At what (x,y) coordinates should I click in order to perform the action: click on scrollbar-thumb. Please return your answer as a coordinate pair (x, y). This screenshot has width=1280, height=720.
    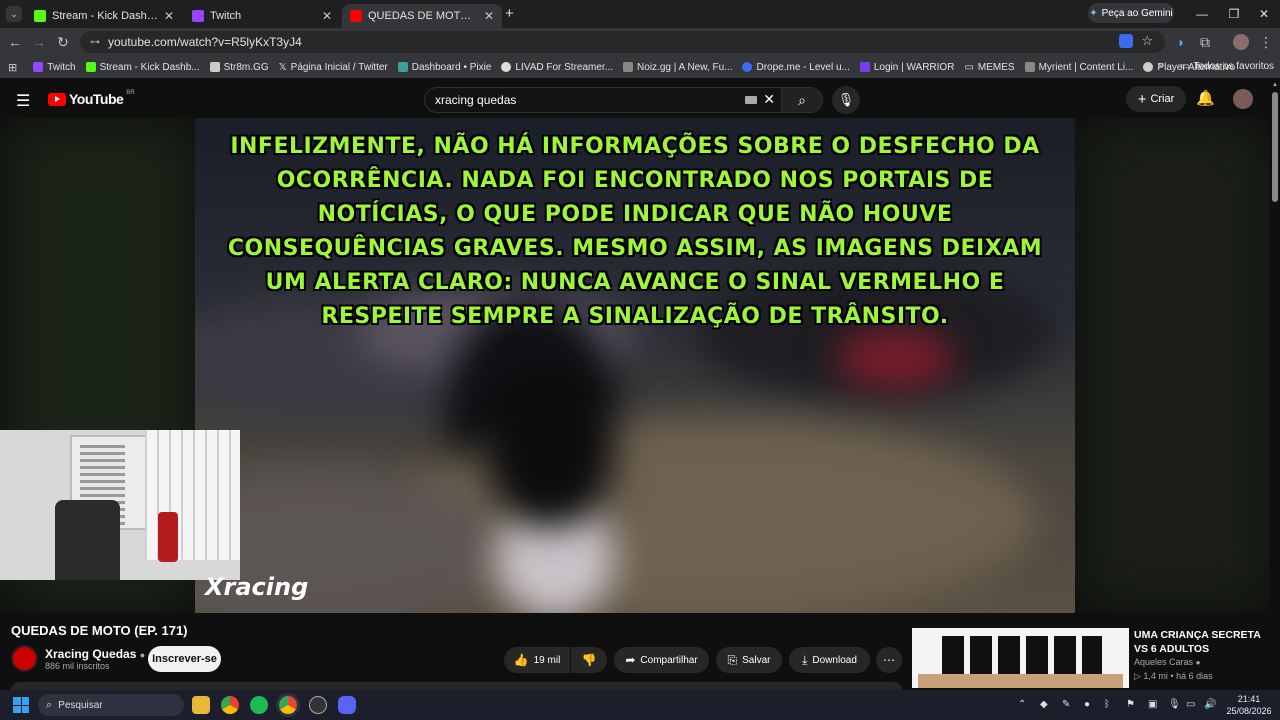
    Looking at the image, I should click on (1275, 147).